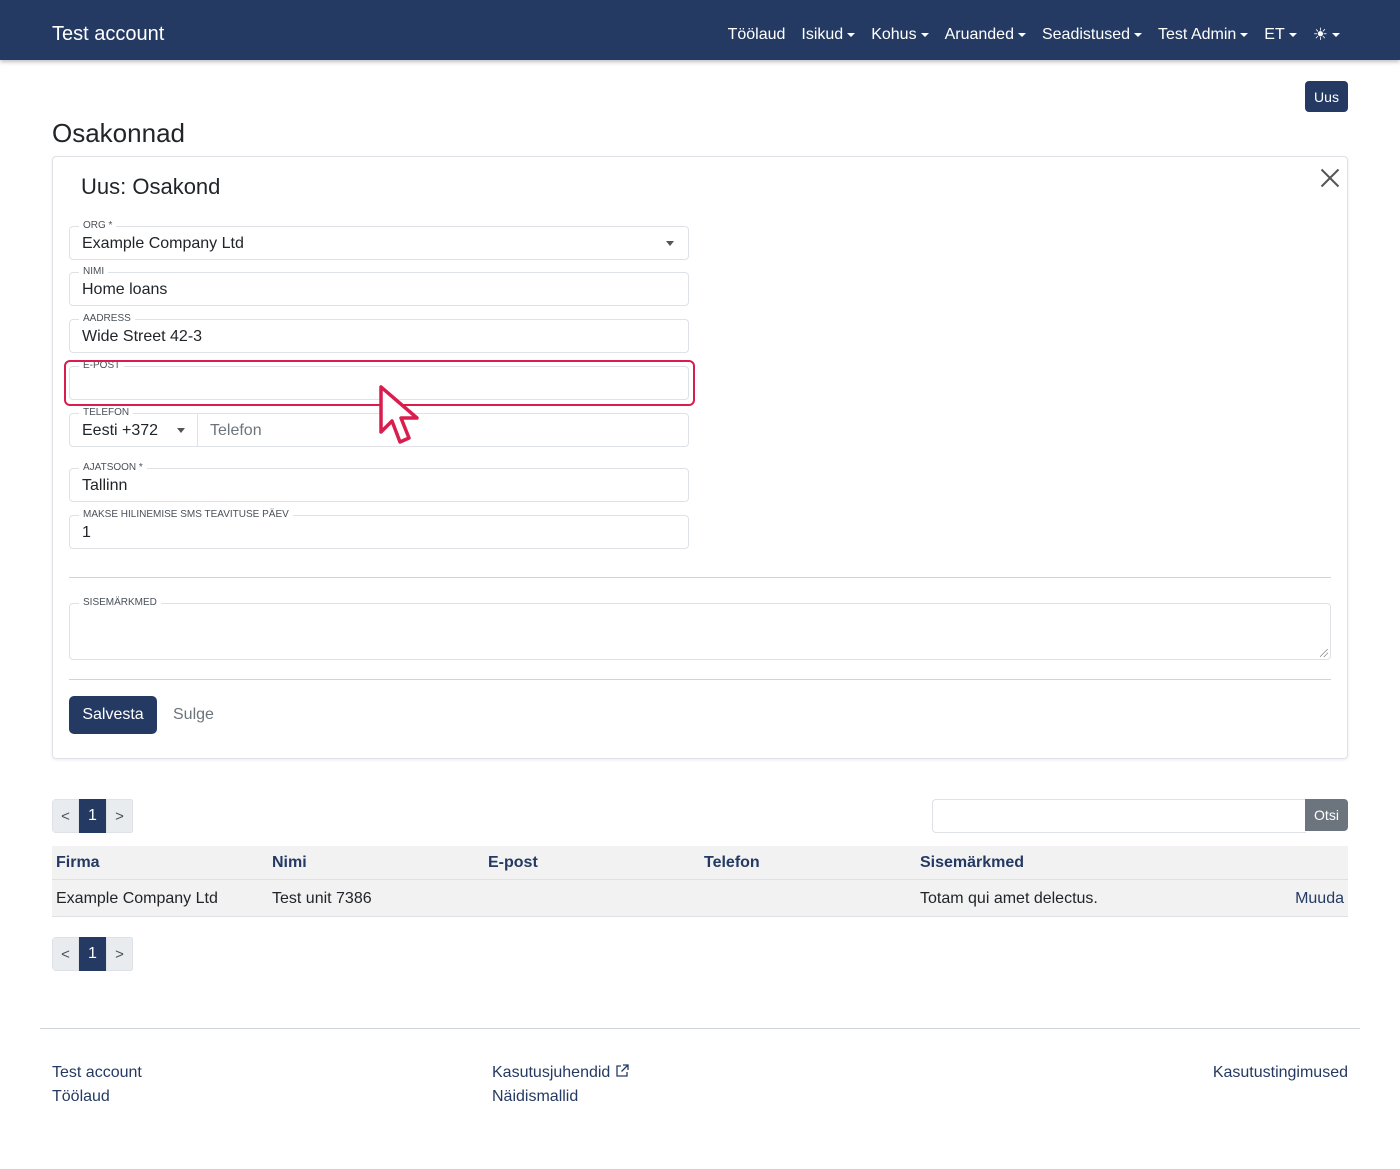 The image size is (1400, 1169). I want to click on field-label: AJATSOON *, so click(113, 468).